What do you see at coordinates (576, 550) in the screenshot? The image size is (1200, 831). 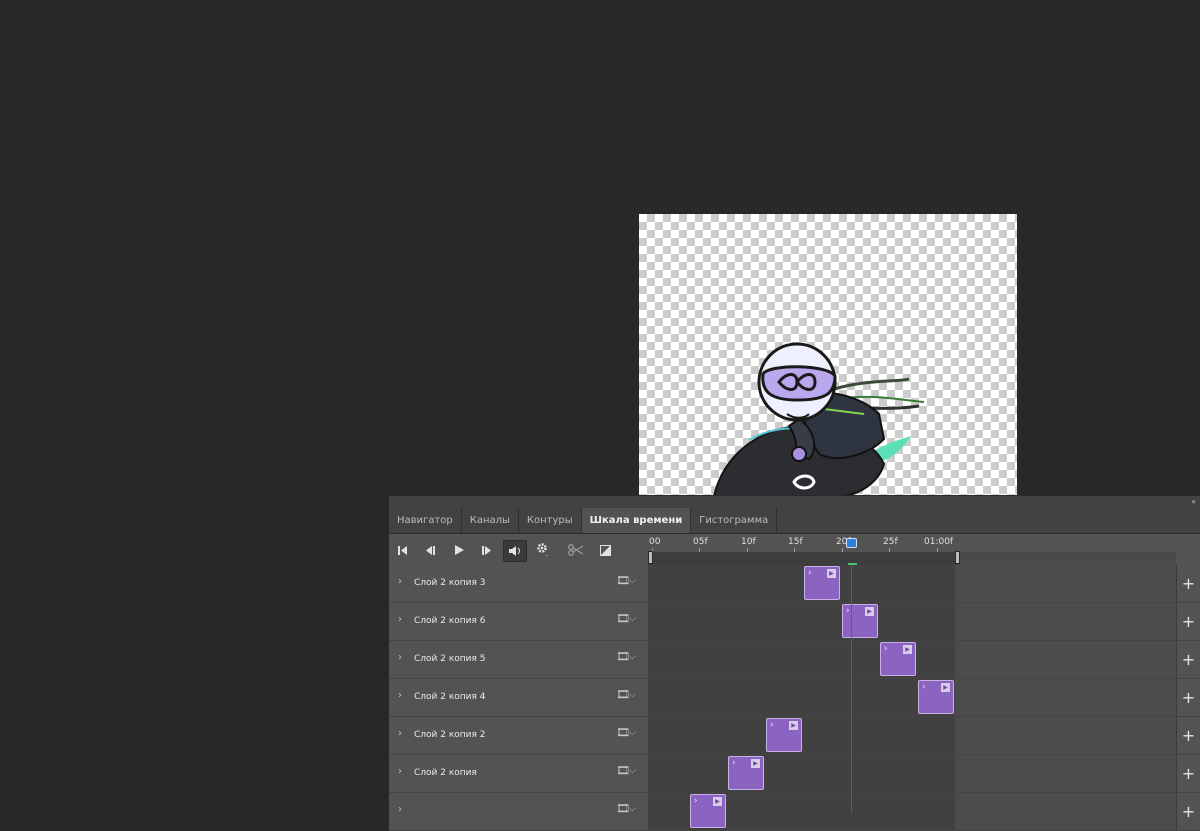 I see `split-at-playhead-button` at bounding box center [576, 550].